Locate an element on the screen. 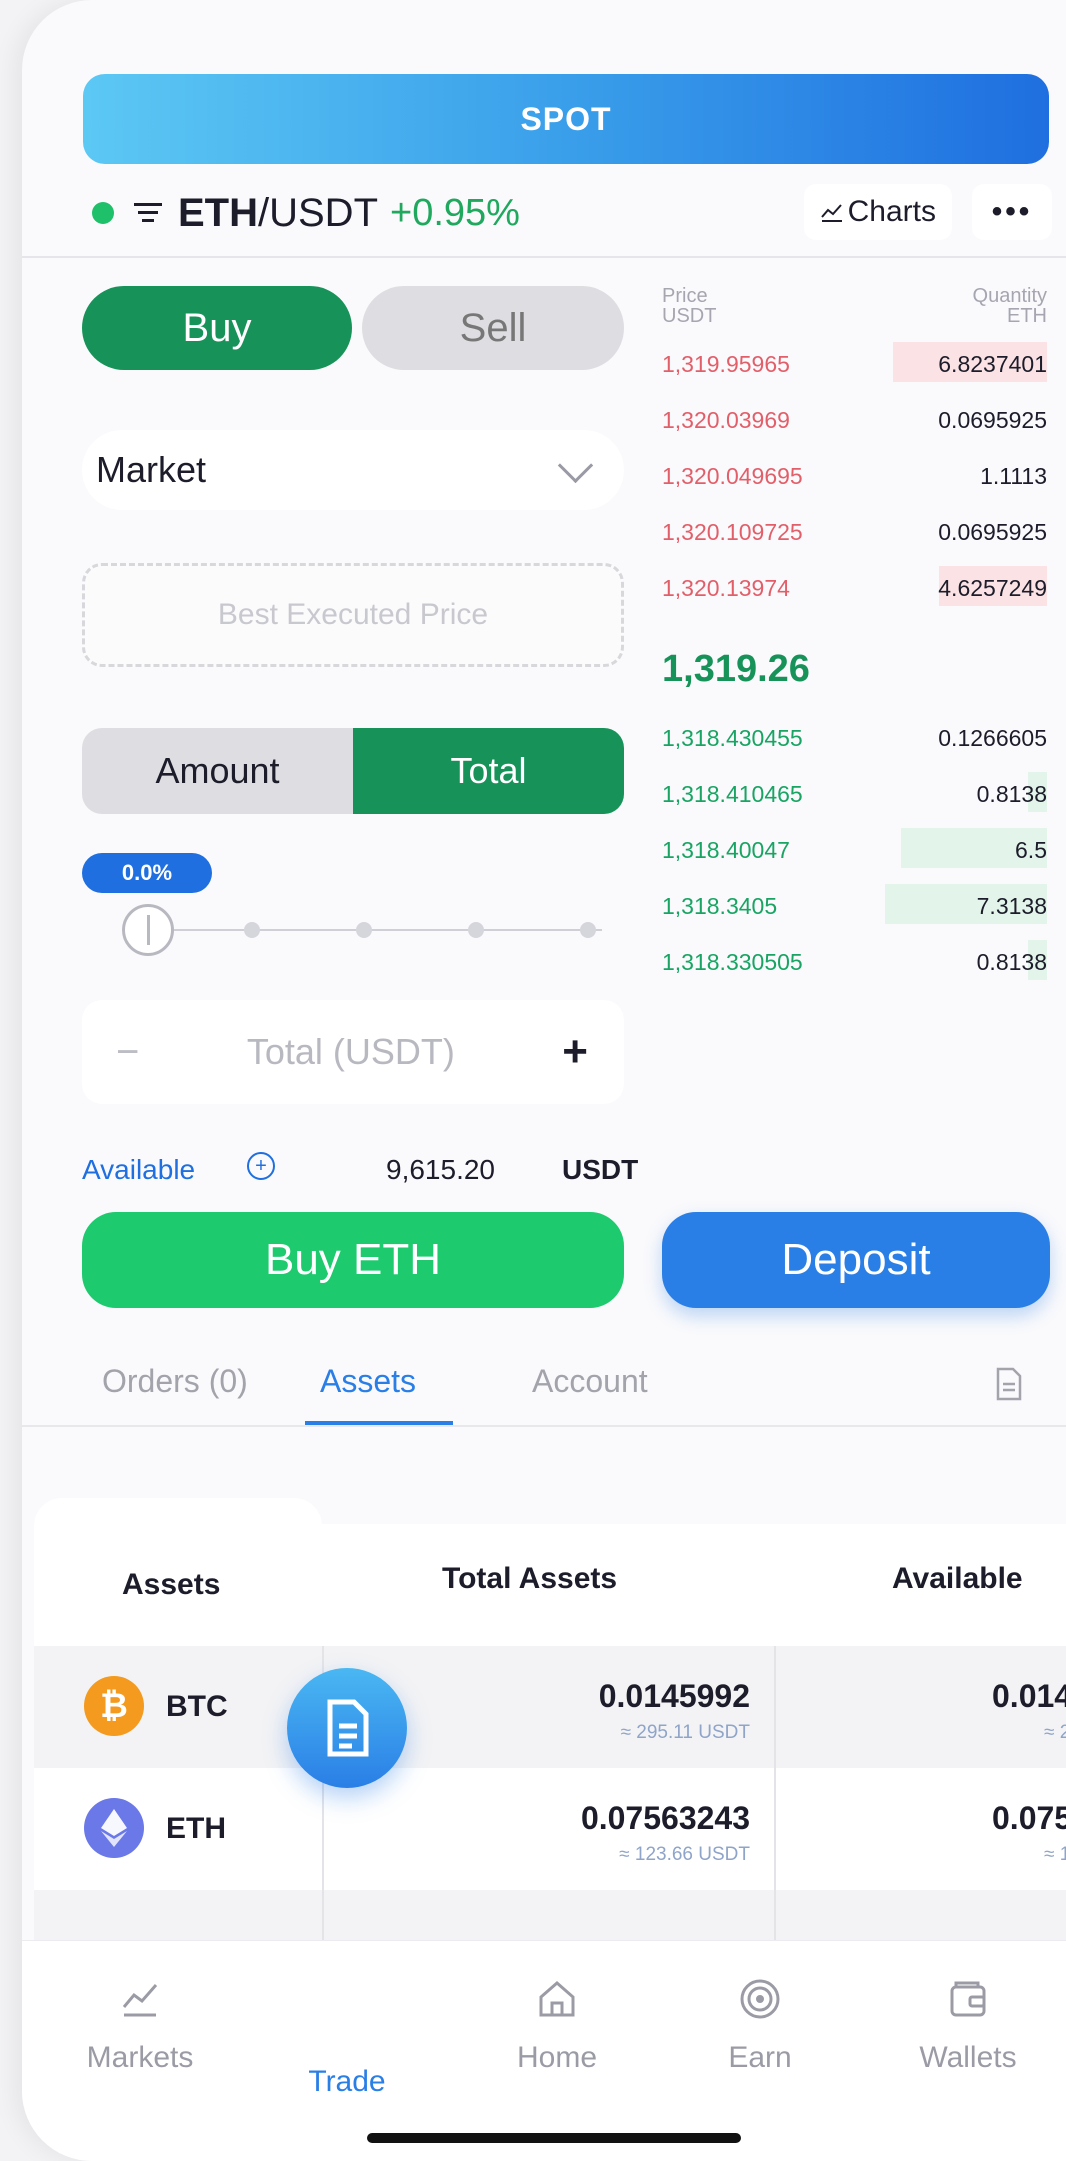 The width and height of the screenshot is (1066, 2161). order-quantity: 6.8237401 is located at coordinates (992, 364).